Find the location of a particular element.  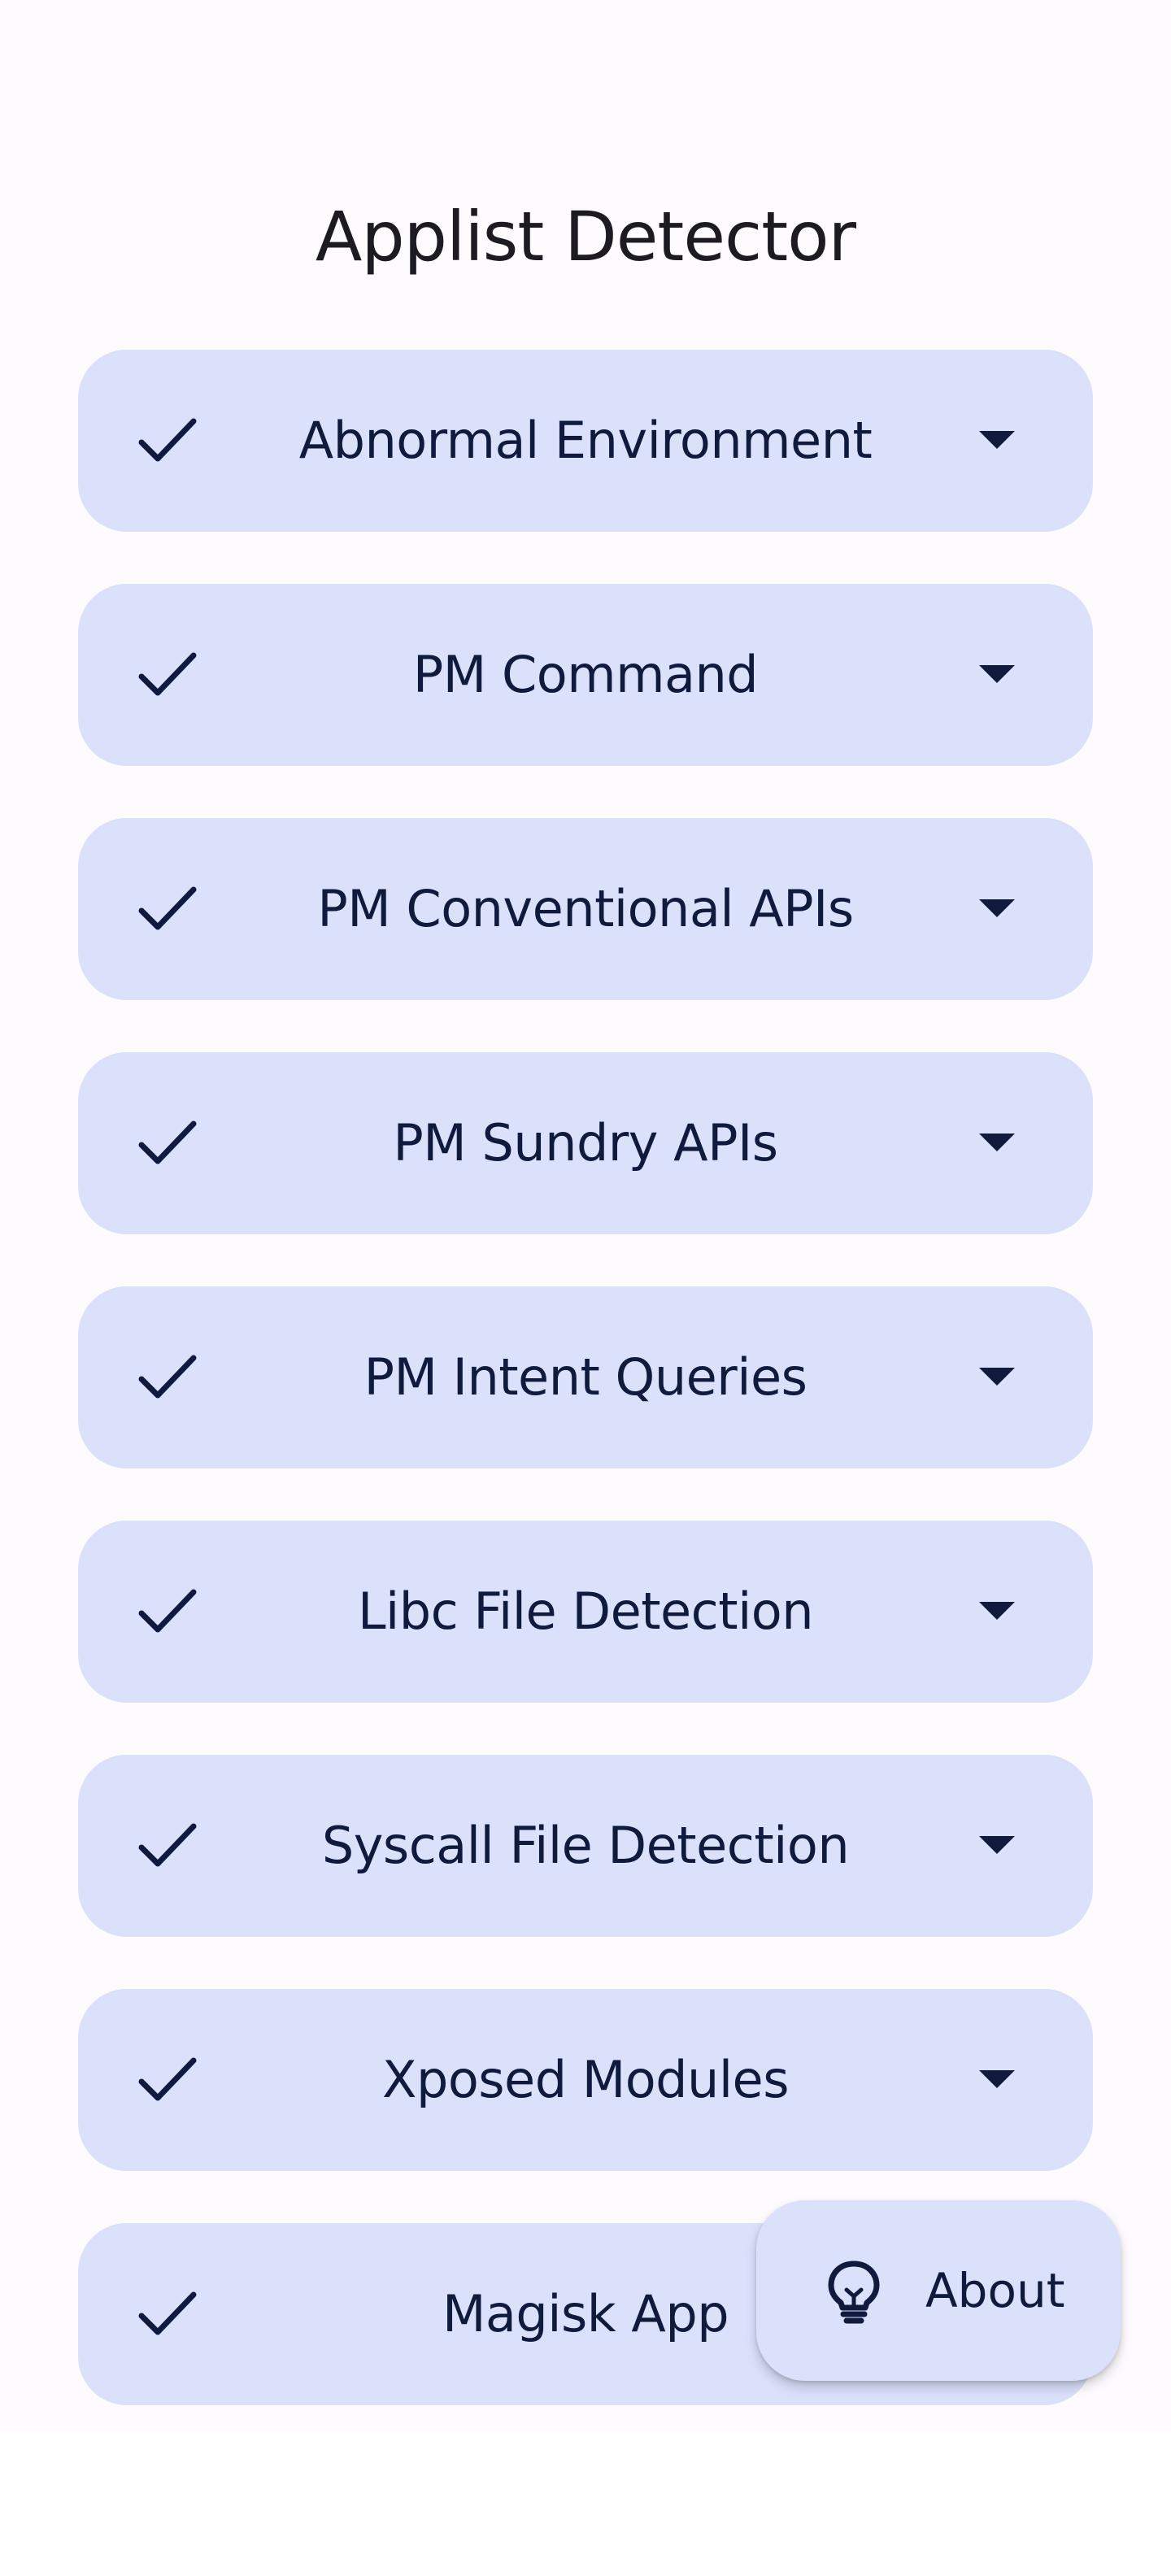

about-label: About is located at coordinates (995, 2291).